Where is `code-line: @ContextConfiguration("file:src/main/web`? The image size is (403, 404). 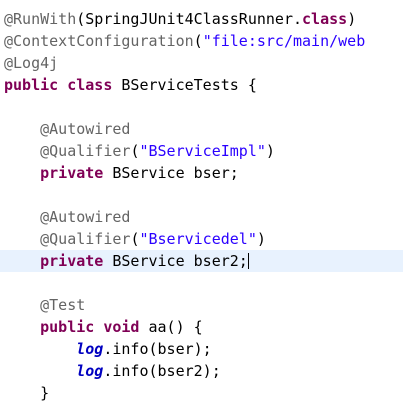
code-line: @ContextConfiguration("file:src/main/web is located at coordinates (201, 41).